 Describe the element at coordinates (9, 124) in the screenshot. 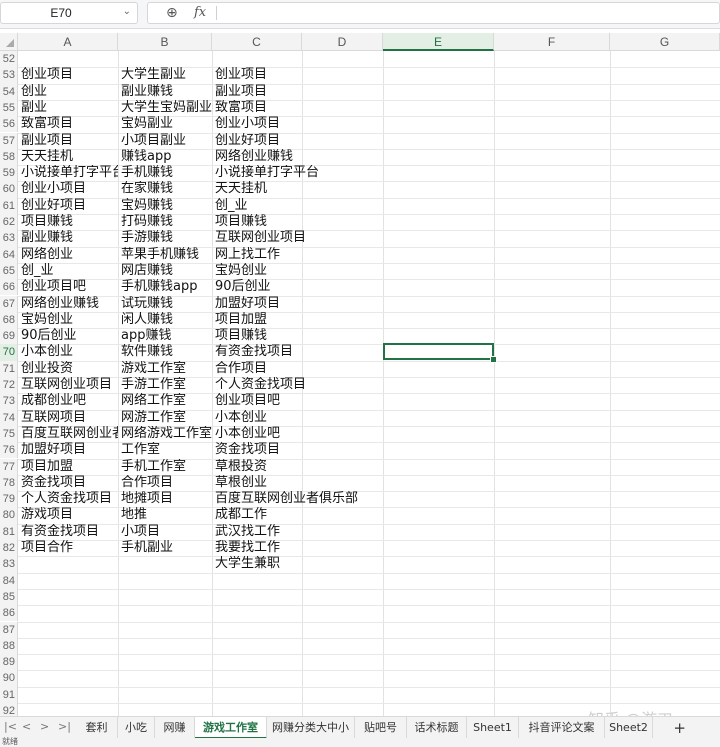

I see `row-header-56: 56` at that location.